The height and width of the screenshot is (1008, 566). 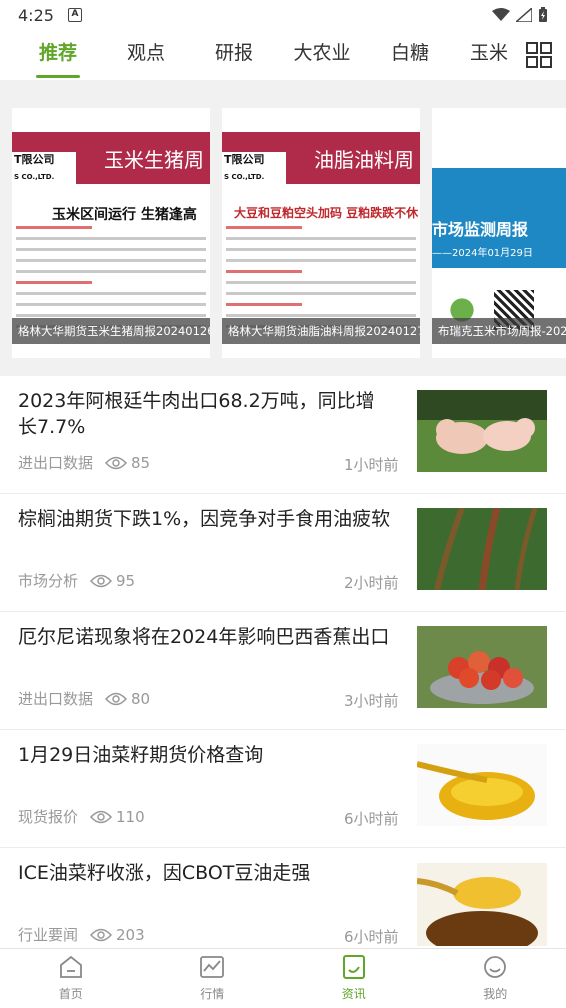 I want to click on nav-news: 资讯, so click(x=354, y=978).